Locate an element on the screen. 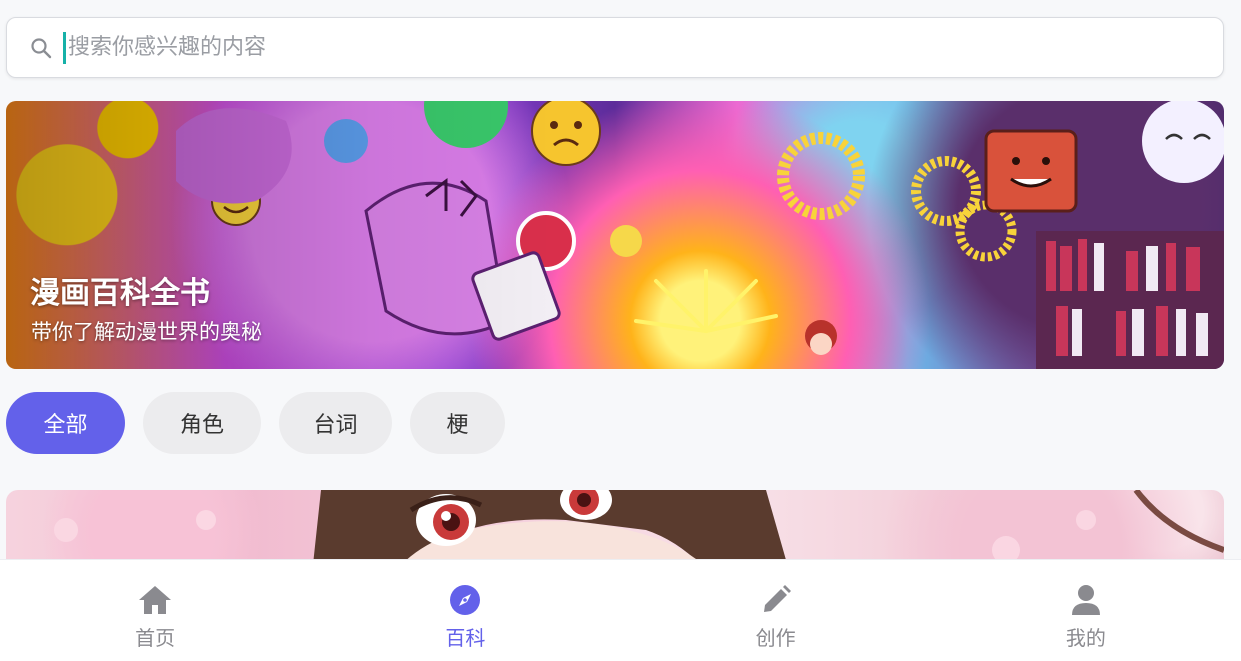 The width and height of the screenshot is (1241, 661). filter-characters: 角色 is located at coordinates (202, 423).